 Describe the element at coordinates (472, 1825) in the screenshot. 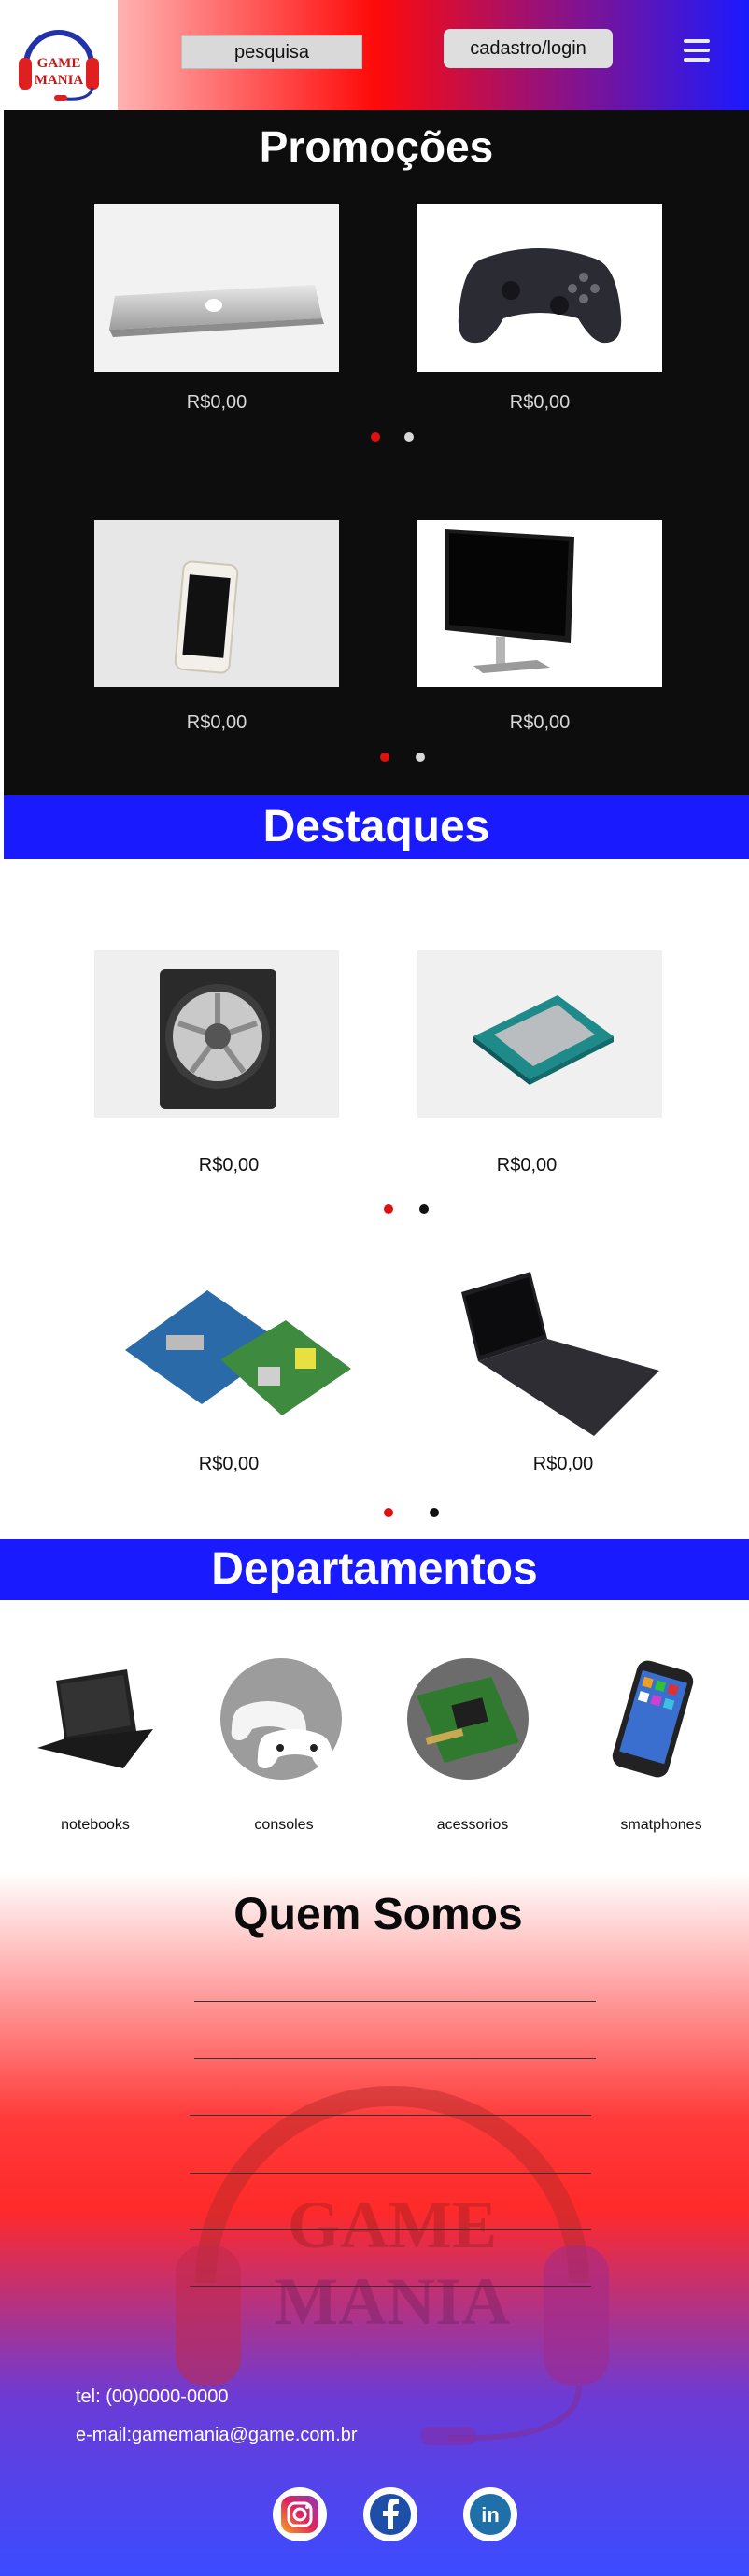

I see `department-label: acessorios` at that location.